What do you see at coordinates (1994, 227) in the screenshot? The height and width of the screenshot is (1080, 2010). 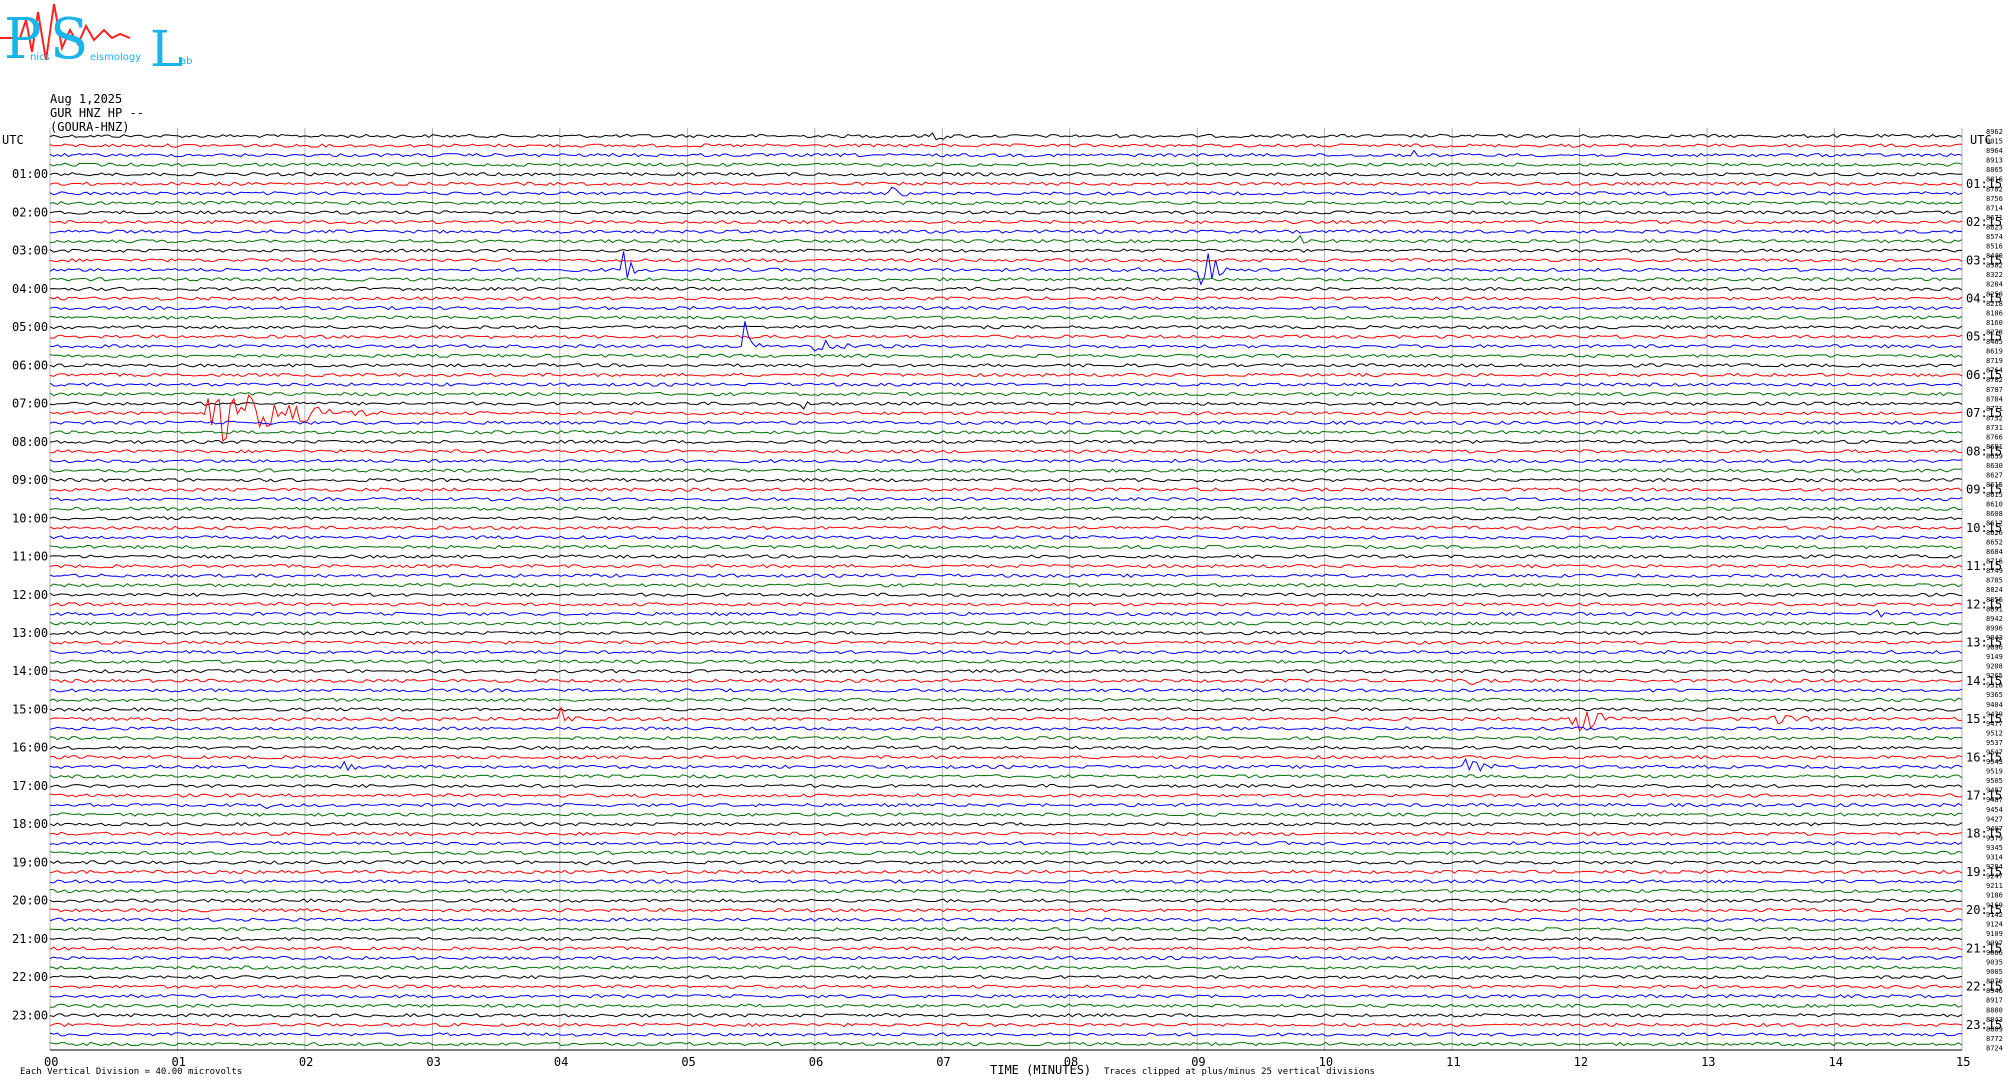 I see `right-count-label: 8623` at bounding box center [1994, 227].